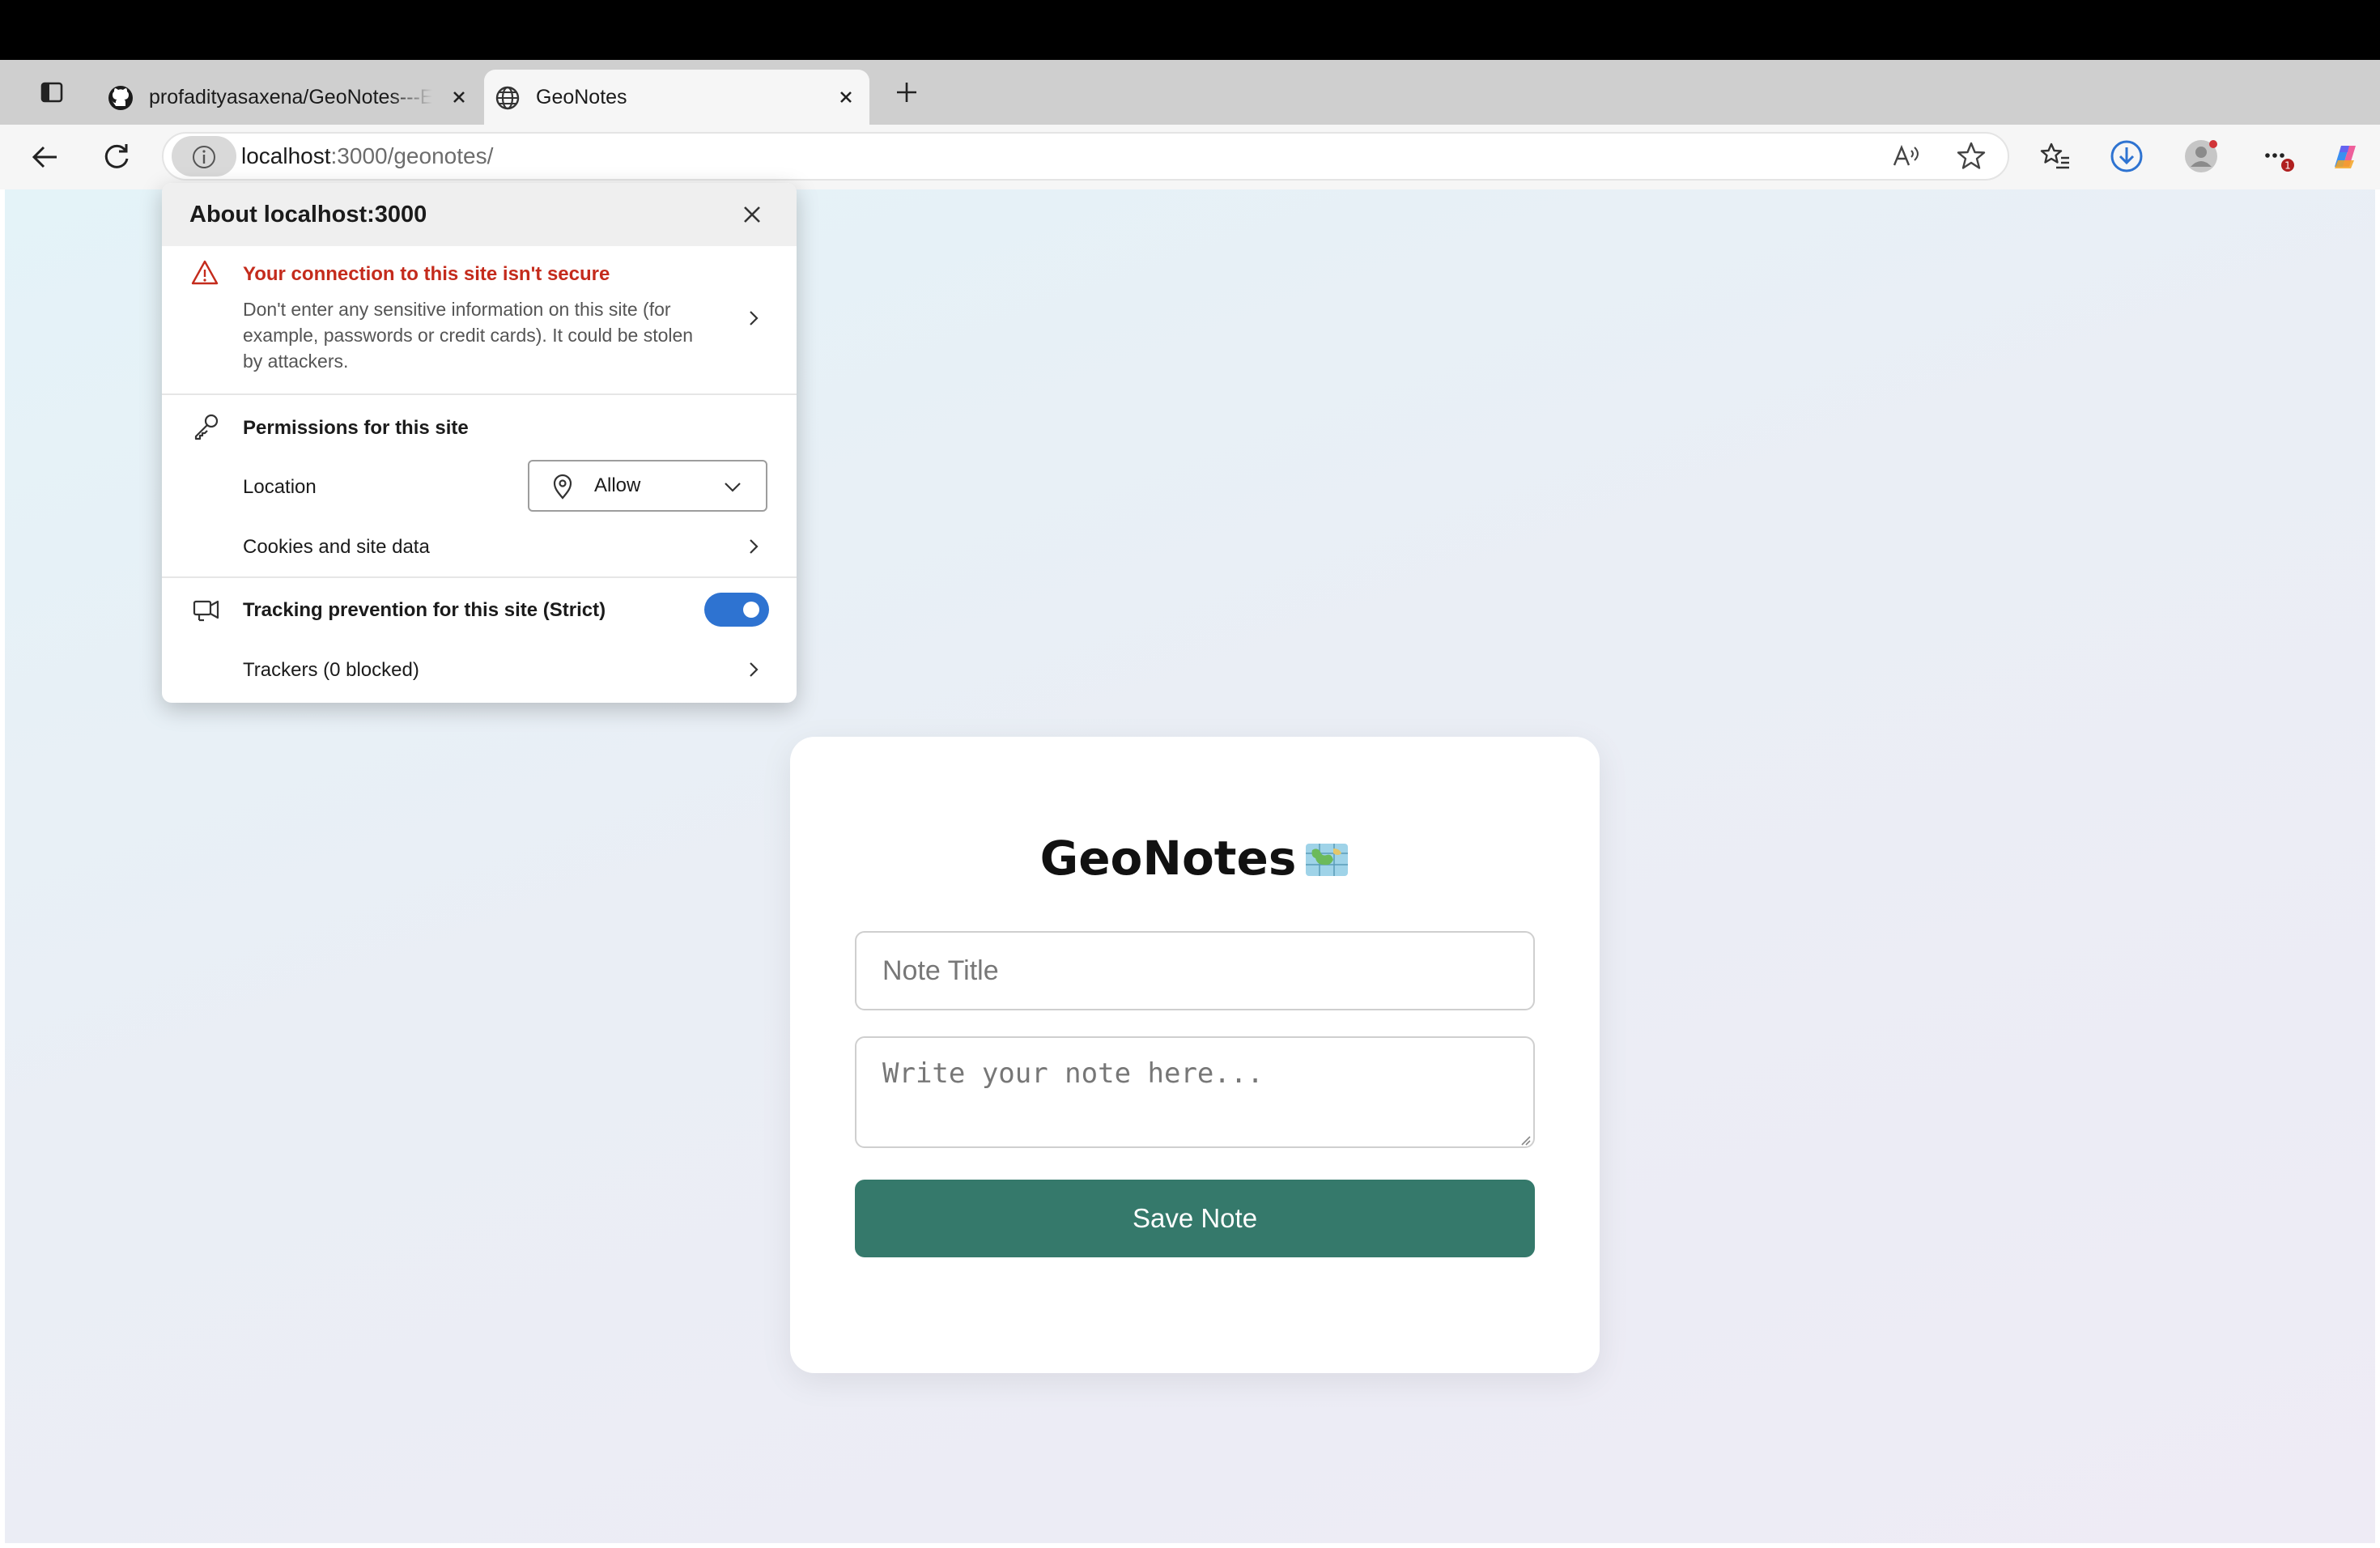 The height and width of the screenshot is (1548, 2380). What do you see at coordinates (677, 97) in the screenshot?
I see `tab-geonotes: GeoNotes` at bounding box center [677, 97].